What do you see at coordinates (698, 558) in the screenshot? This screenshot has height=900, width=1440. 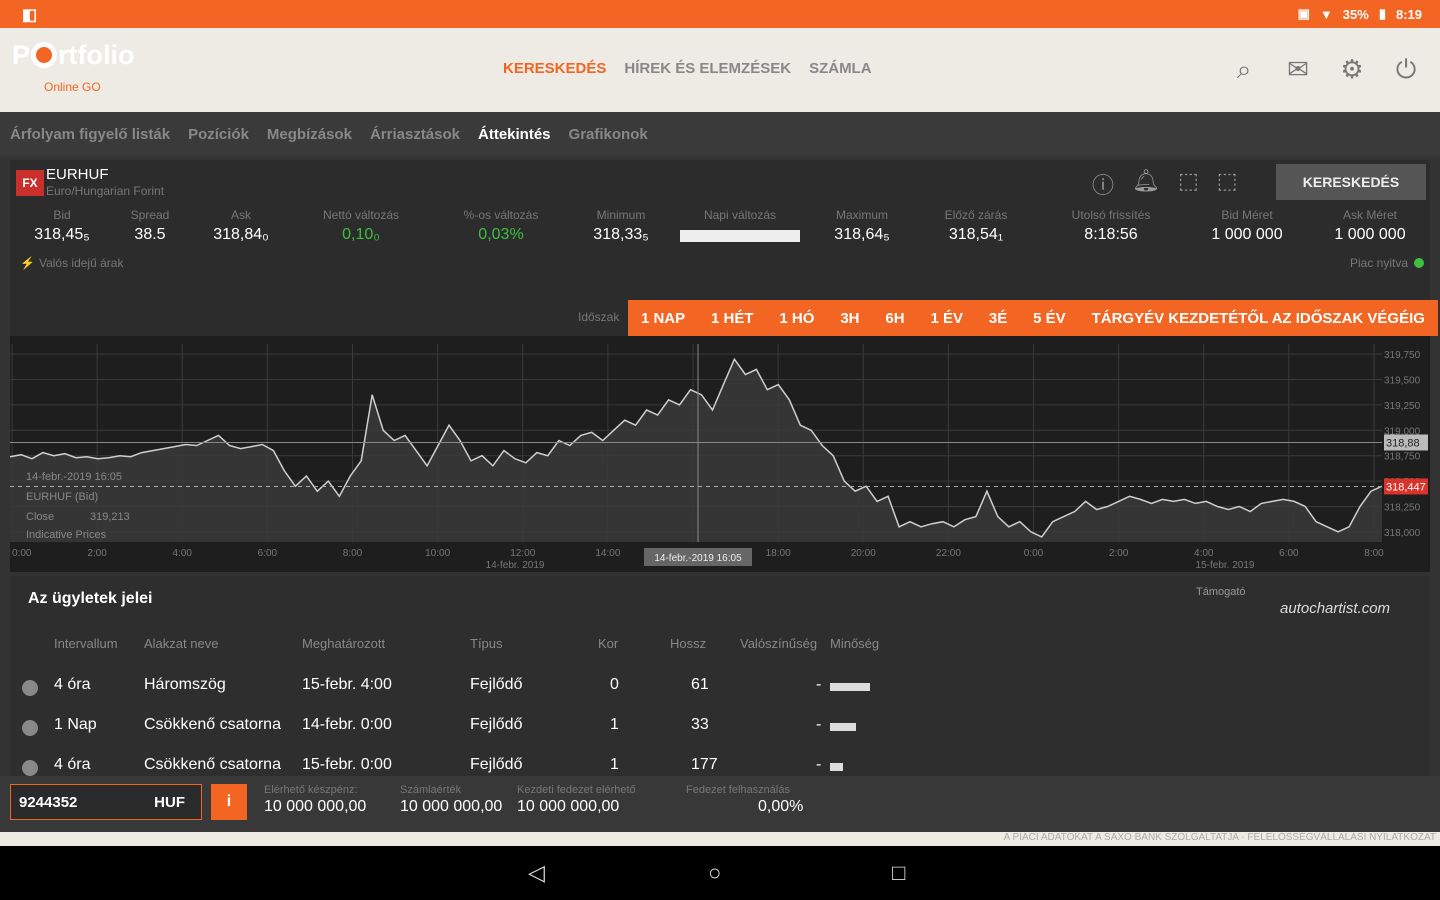 I see `crosshair-date-label: 14-febr.-2019 16:05` at bounding box center [698, 558].